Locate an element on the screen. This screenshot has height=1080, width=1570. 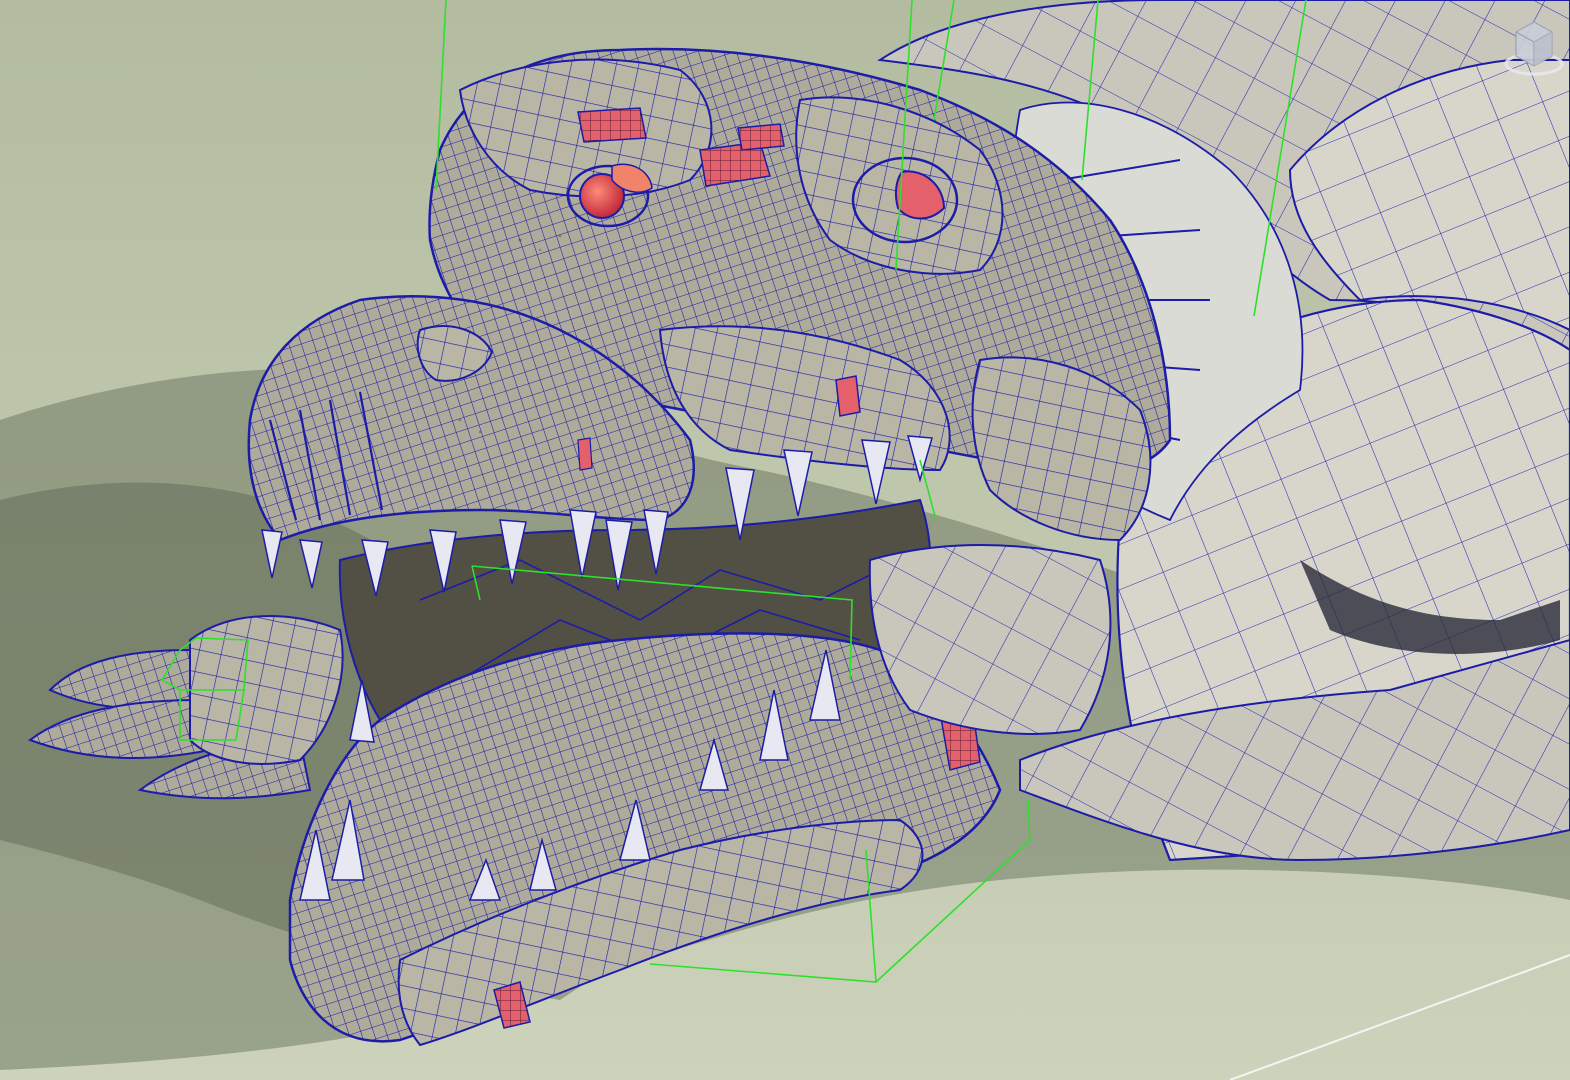
view-cube is located at coordinates (1534, 44).